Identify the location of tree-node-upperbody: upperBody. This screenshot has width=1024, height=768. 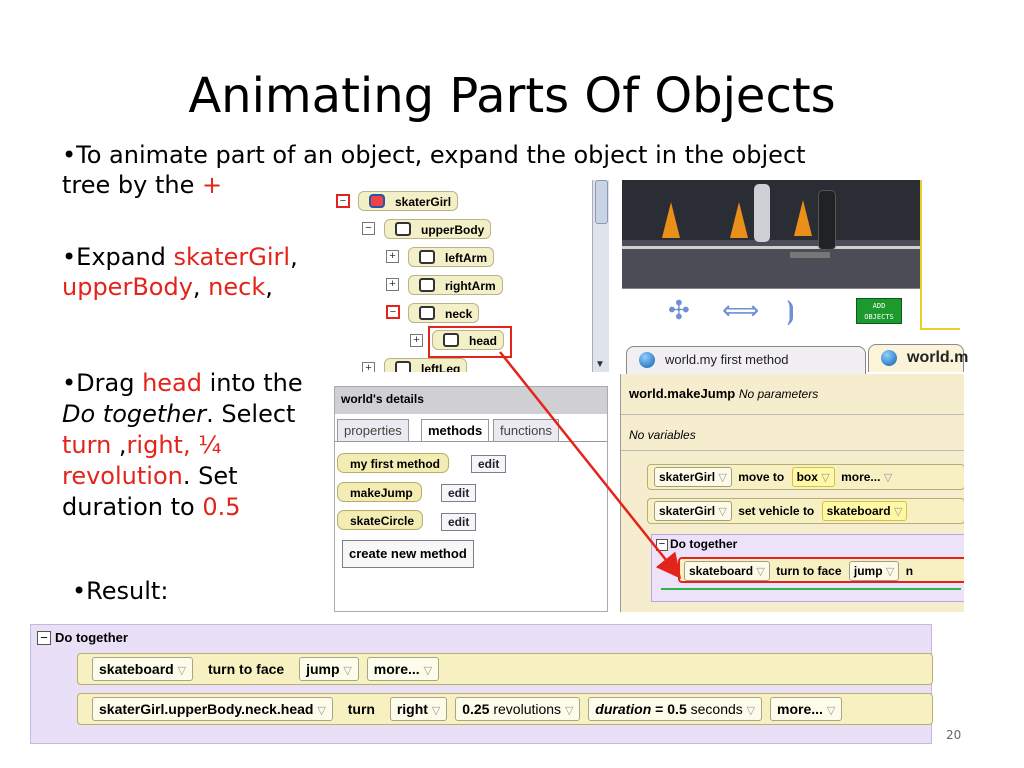
(438, 229).